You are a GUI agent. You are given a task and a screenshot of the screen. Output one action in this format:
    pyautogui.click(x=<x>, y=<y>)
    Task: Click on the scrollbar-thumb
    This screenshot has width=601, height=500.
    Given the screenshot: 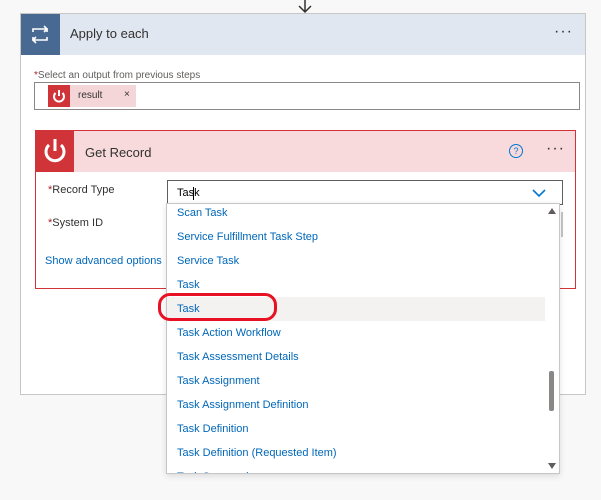 What is the action you would take?
    pyautogui.click(x=551, y=391)
    